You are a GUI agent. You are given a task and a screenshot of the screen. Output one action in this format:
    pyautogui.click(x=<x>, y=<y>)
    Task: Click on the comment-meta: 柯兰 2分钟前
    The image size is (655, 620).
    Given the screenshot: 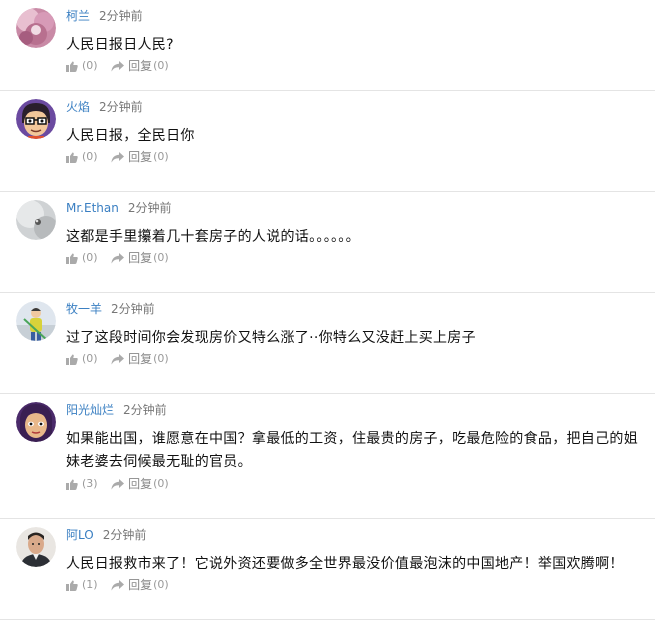 What is the action you would take?
    pyautogui.click(x=104, y=16)
    